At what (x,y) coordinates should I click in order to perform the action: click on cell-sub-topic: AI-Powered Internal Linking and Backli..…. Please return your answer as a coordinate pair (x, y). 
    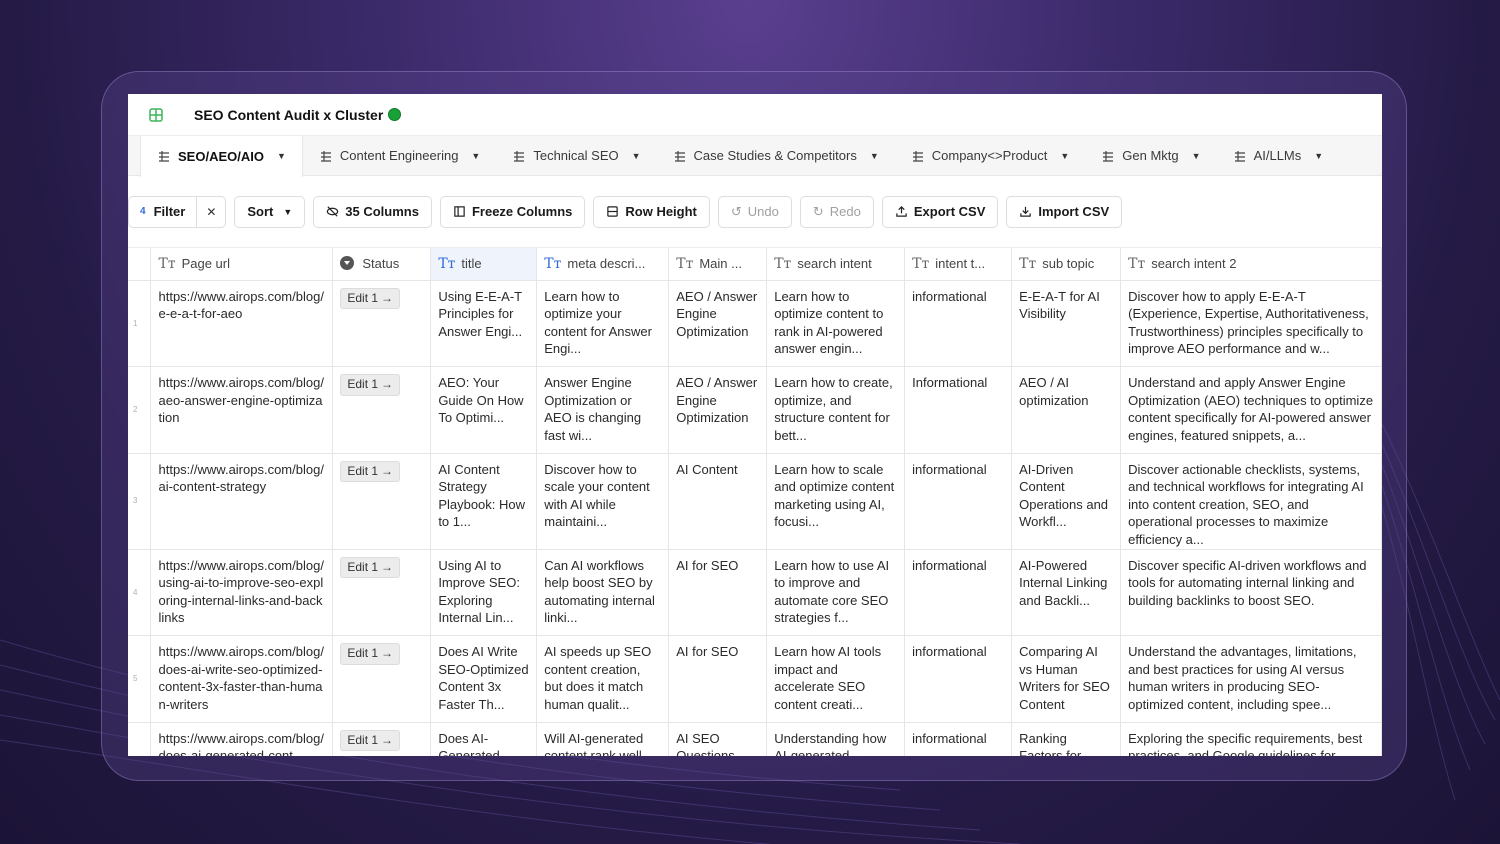
    Looking at the image, I should click on (1066, 593).